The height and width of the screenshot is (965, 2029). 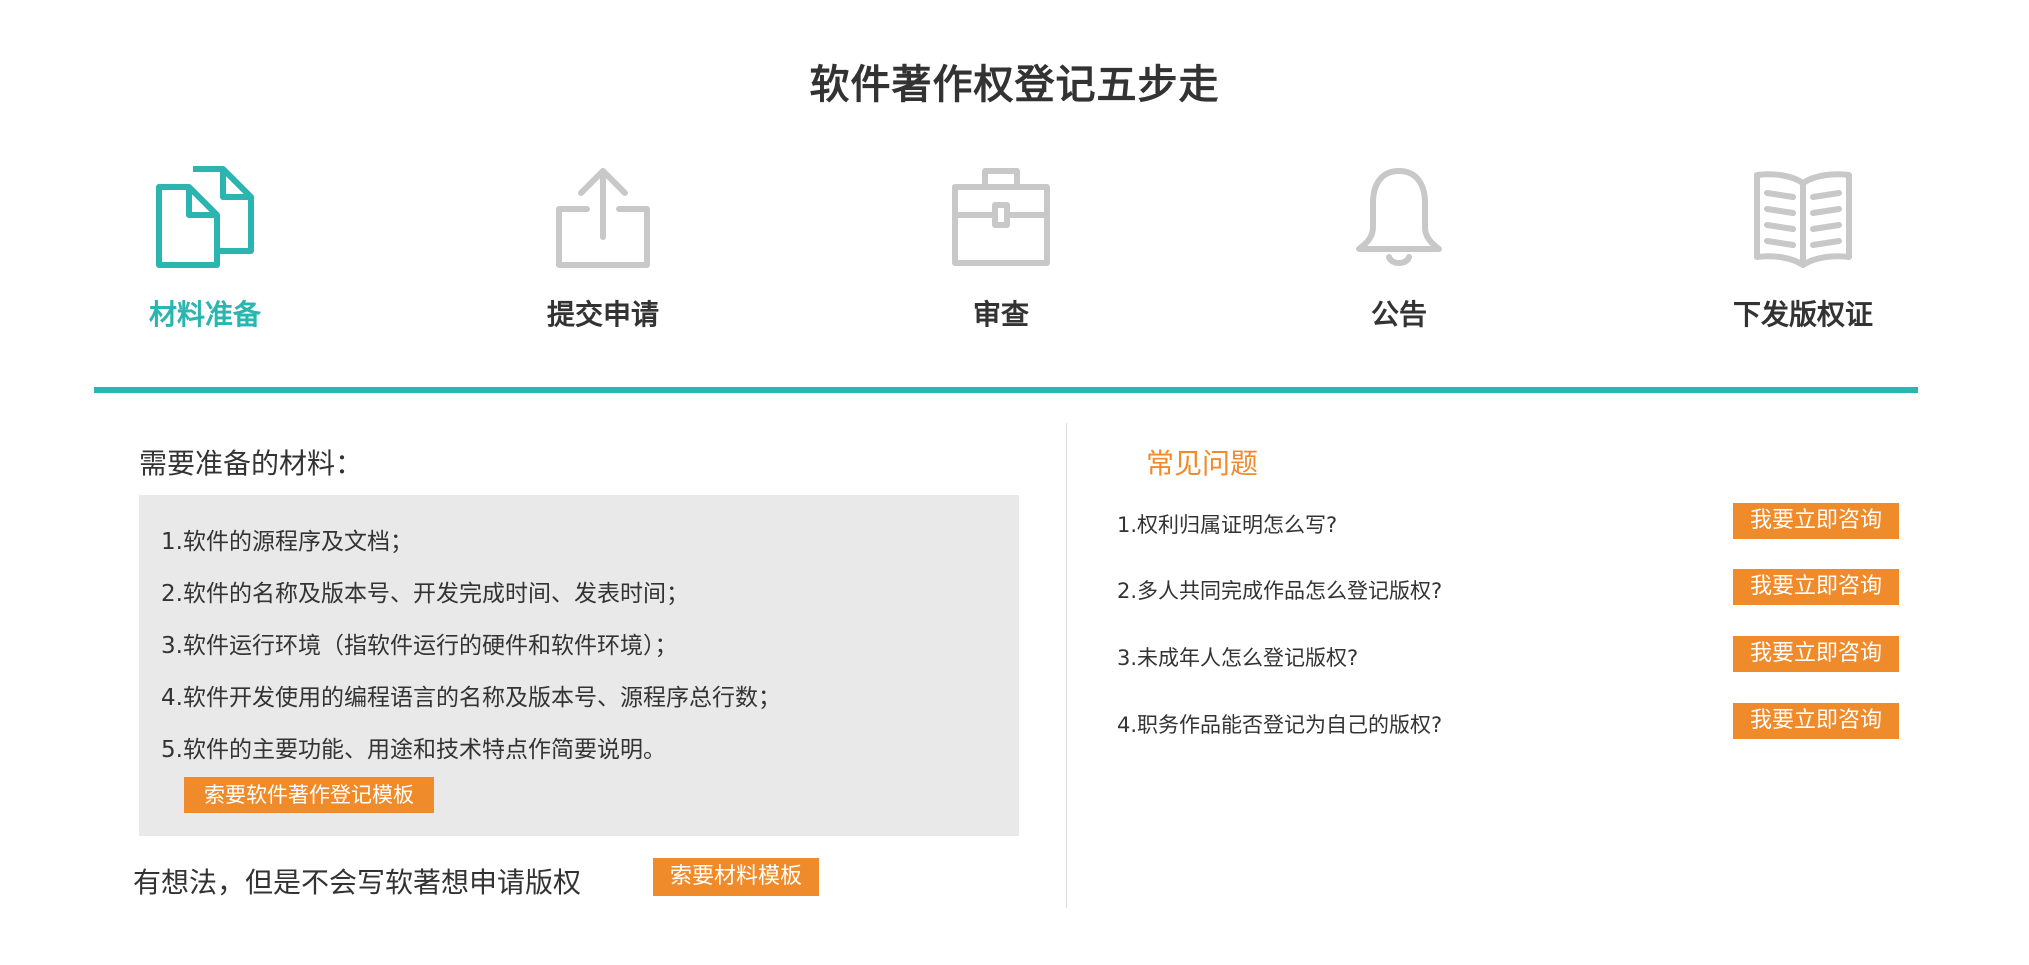 What do you see at coordinates (419, 646) in the screenshot?
I see `materials-item: 3.软件运行环境（指软件运行的硬件和软件环境）；` at bounding box center [419, 646].